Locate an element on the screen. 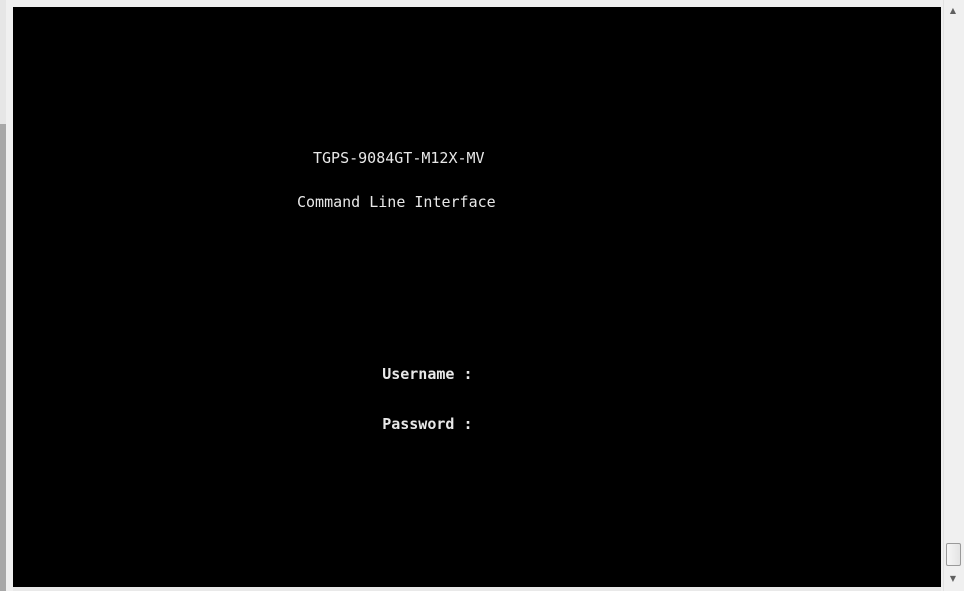 The width and height of the screenshot is (964, 591). left-scroll-edge is located at coordinates (3, 295).